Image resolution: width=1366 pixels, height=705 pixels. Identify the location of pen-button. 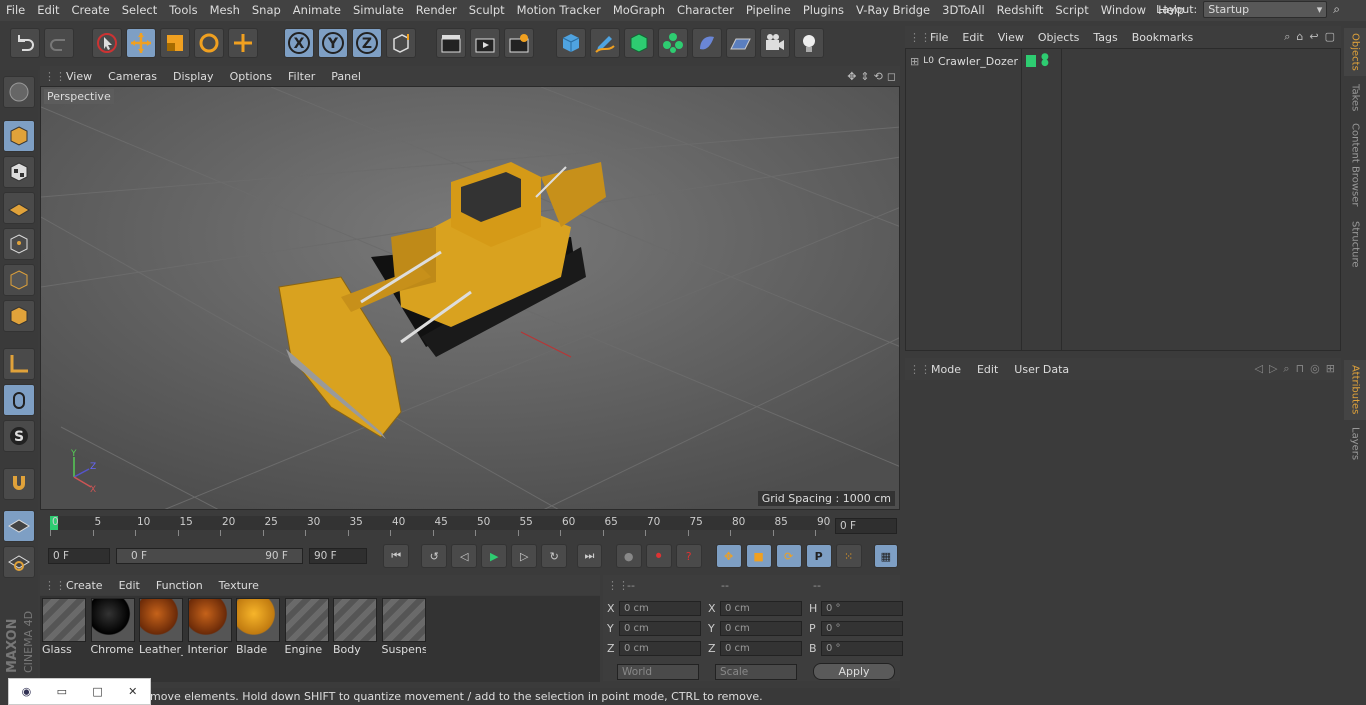
(605, 43).